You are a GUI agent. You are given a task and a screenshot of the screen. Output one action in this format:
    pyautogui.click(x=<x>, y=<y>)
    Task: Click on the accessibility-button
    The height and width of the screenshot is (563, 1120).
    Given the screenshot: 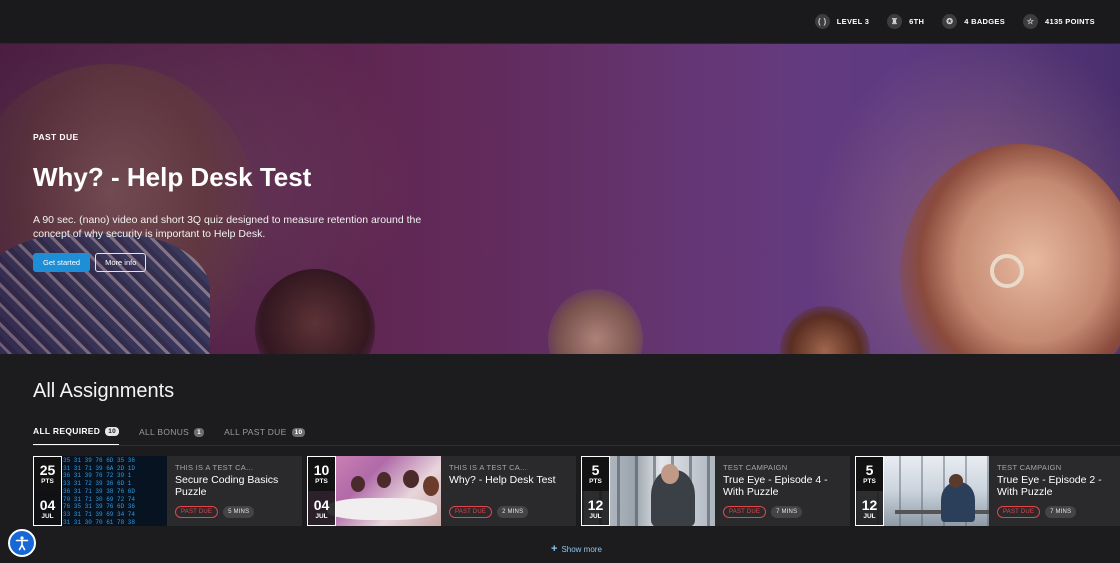 What is the action you would take?
    pyautogui.click(x=22, y=543)
    